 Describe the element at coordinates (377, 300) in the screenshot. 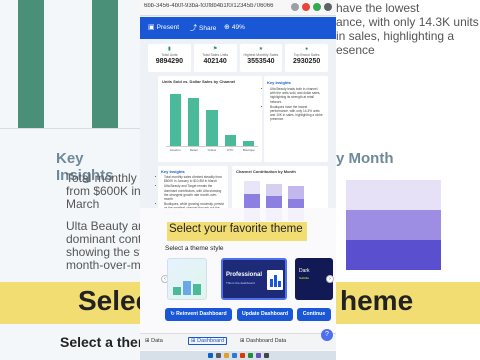

I see `background-banner-text: heme` at that location.